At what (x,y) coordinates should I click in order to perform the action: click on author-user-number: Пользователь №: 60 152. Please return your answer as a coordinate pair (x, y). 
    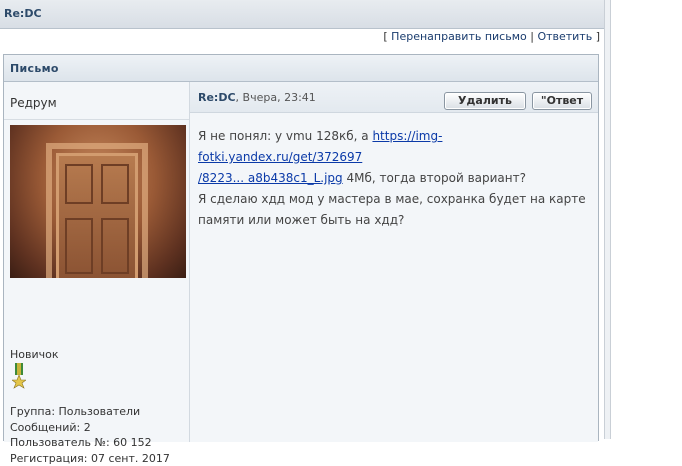
    Looking at the image, I should click on (90, 443).